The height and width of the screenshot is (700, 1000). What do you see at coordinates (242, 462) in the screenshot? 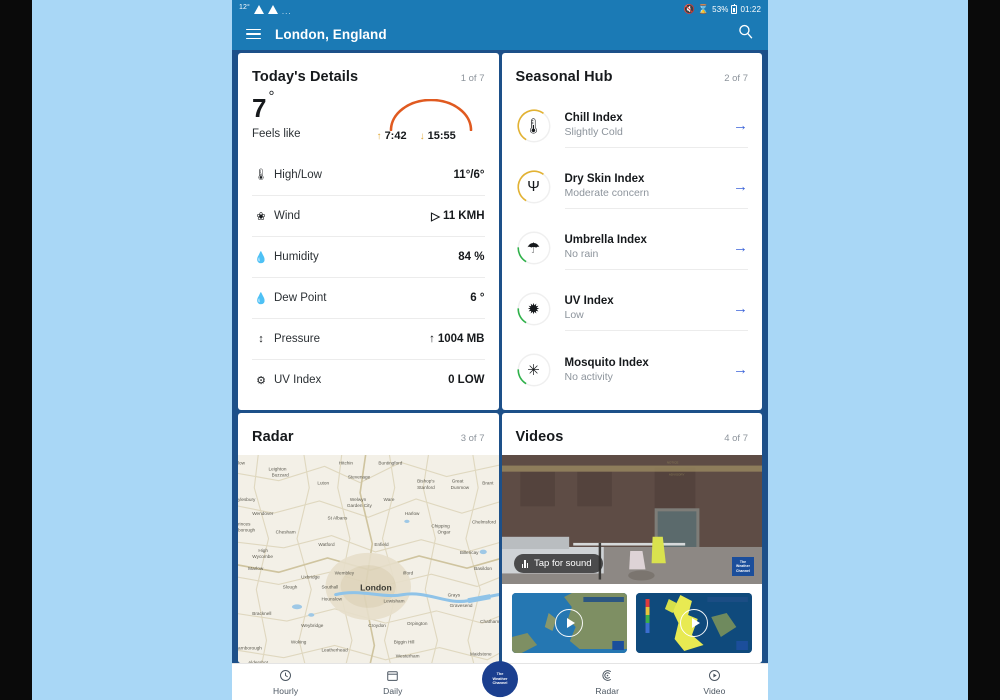
I see `svg-text: low` at bounding box center [242, 462].